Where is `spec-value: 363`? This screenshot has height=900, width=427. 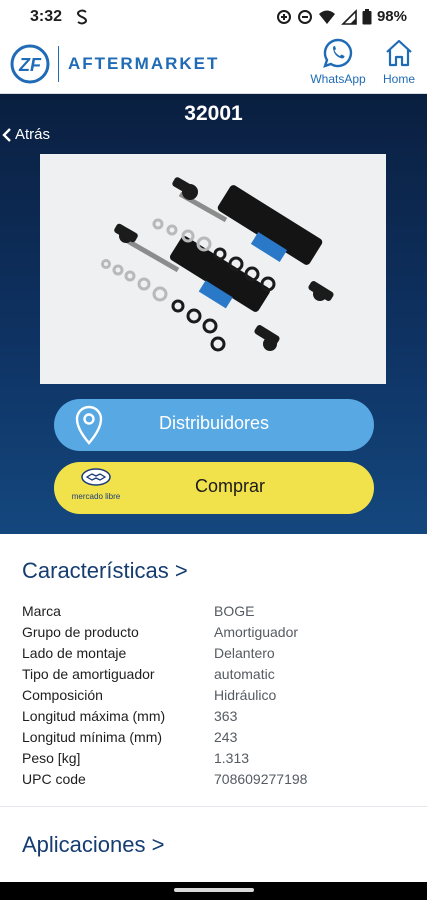 spec-value: 363 is located at coordinates (226, 715).